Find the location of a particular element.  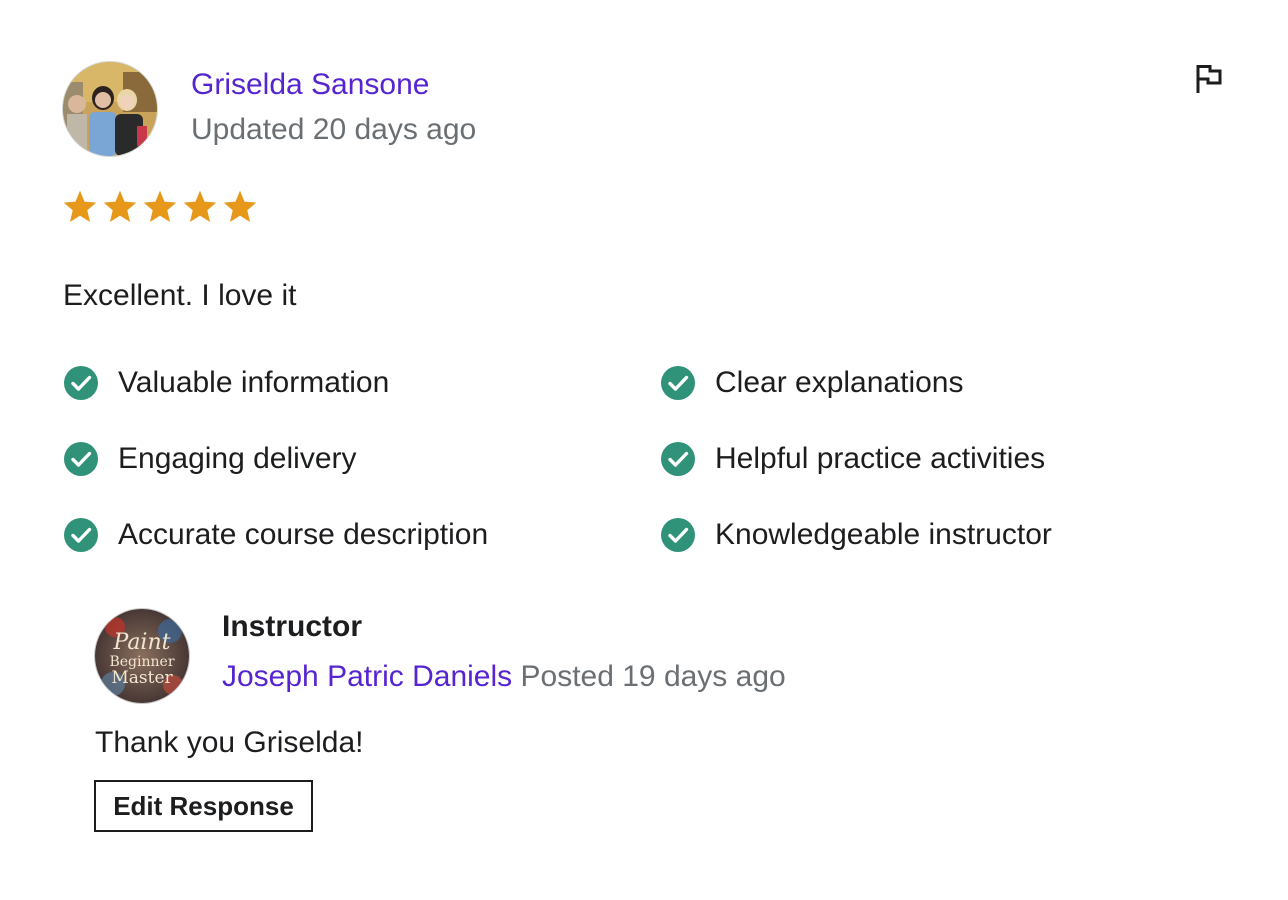

review-updated-time: Updated 20 days ago is located at coordinates (334, 129).